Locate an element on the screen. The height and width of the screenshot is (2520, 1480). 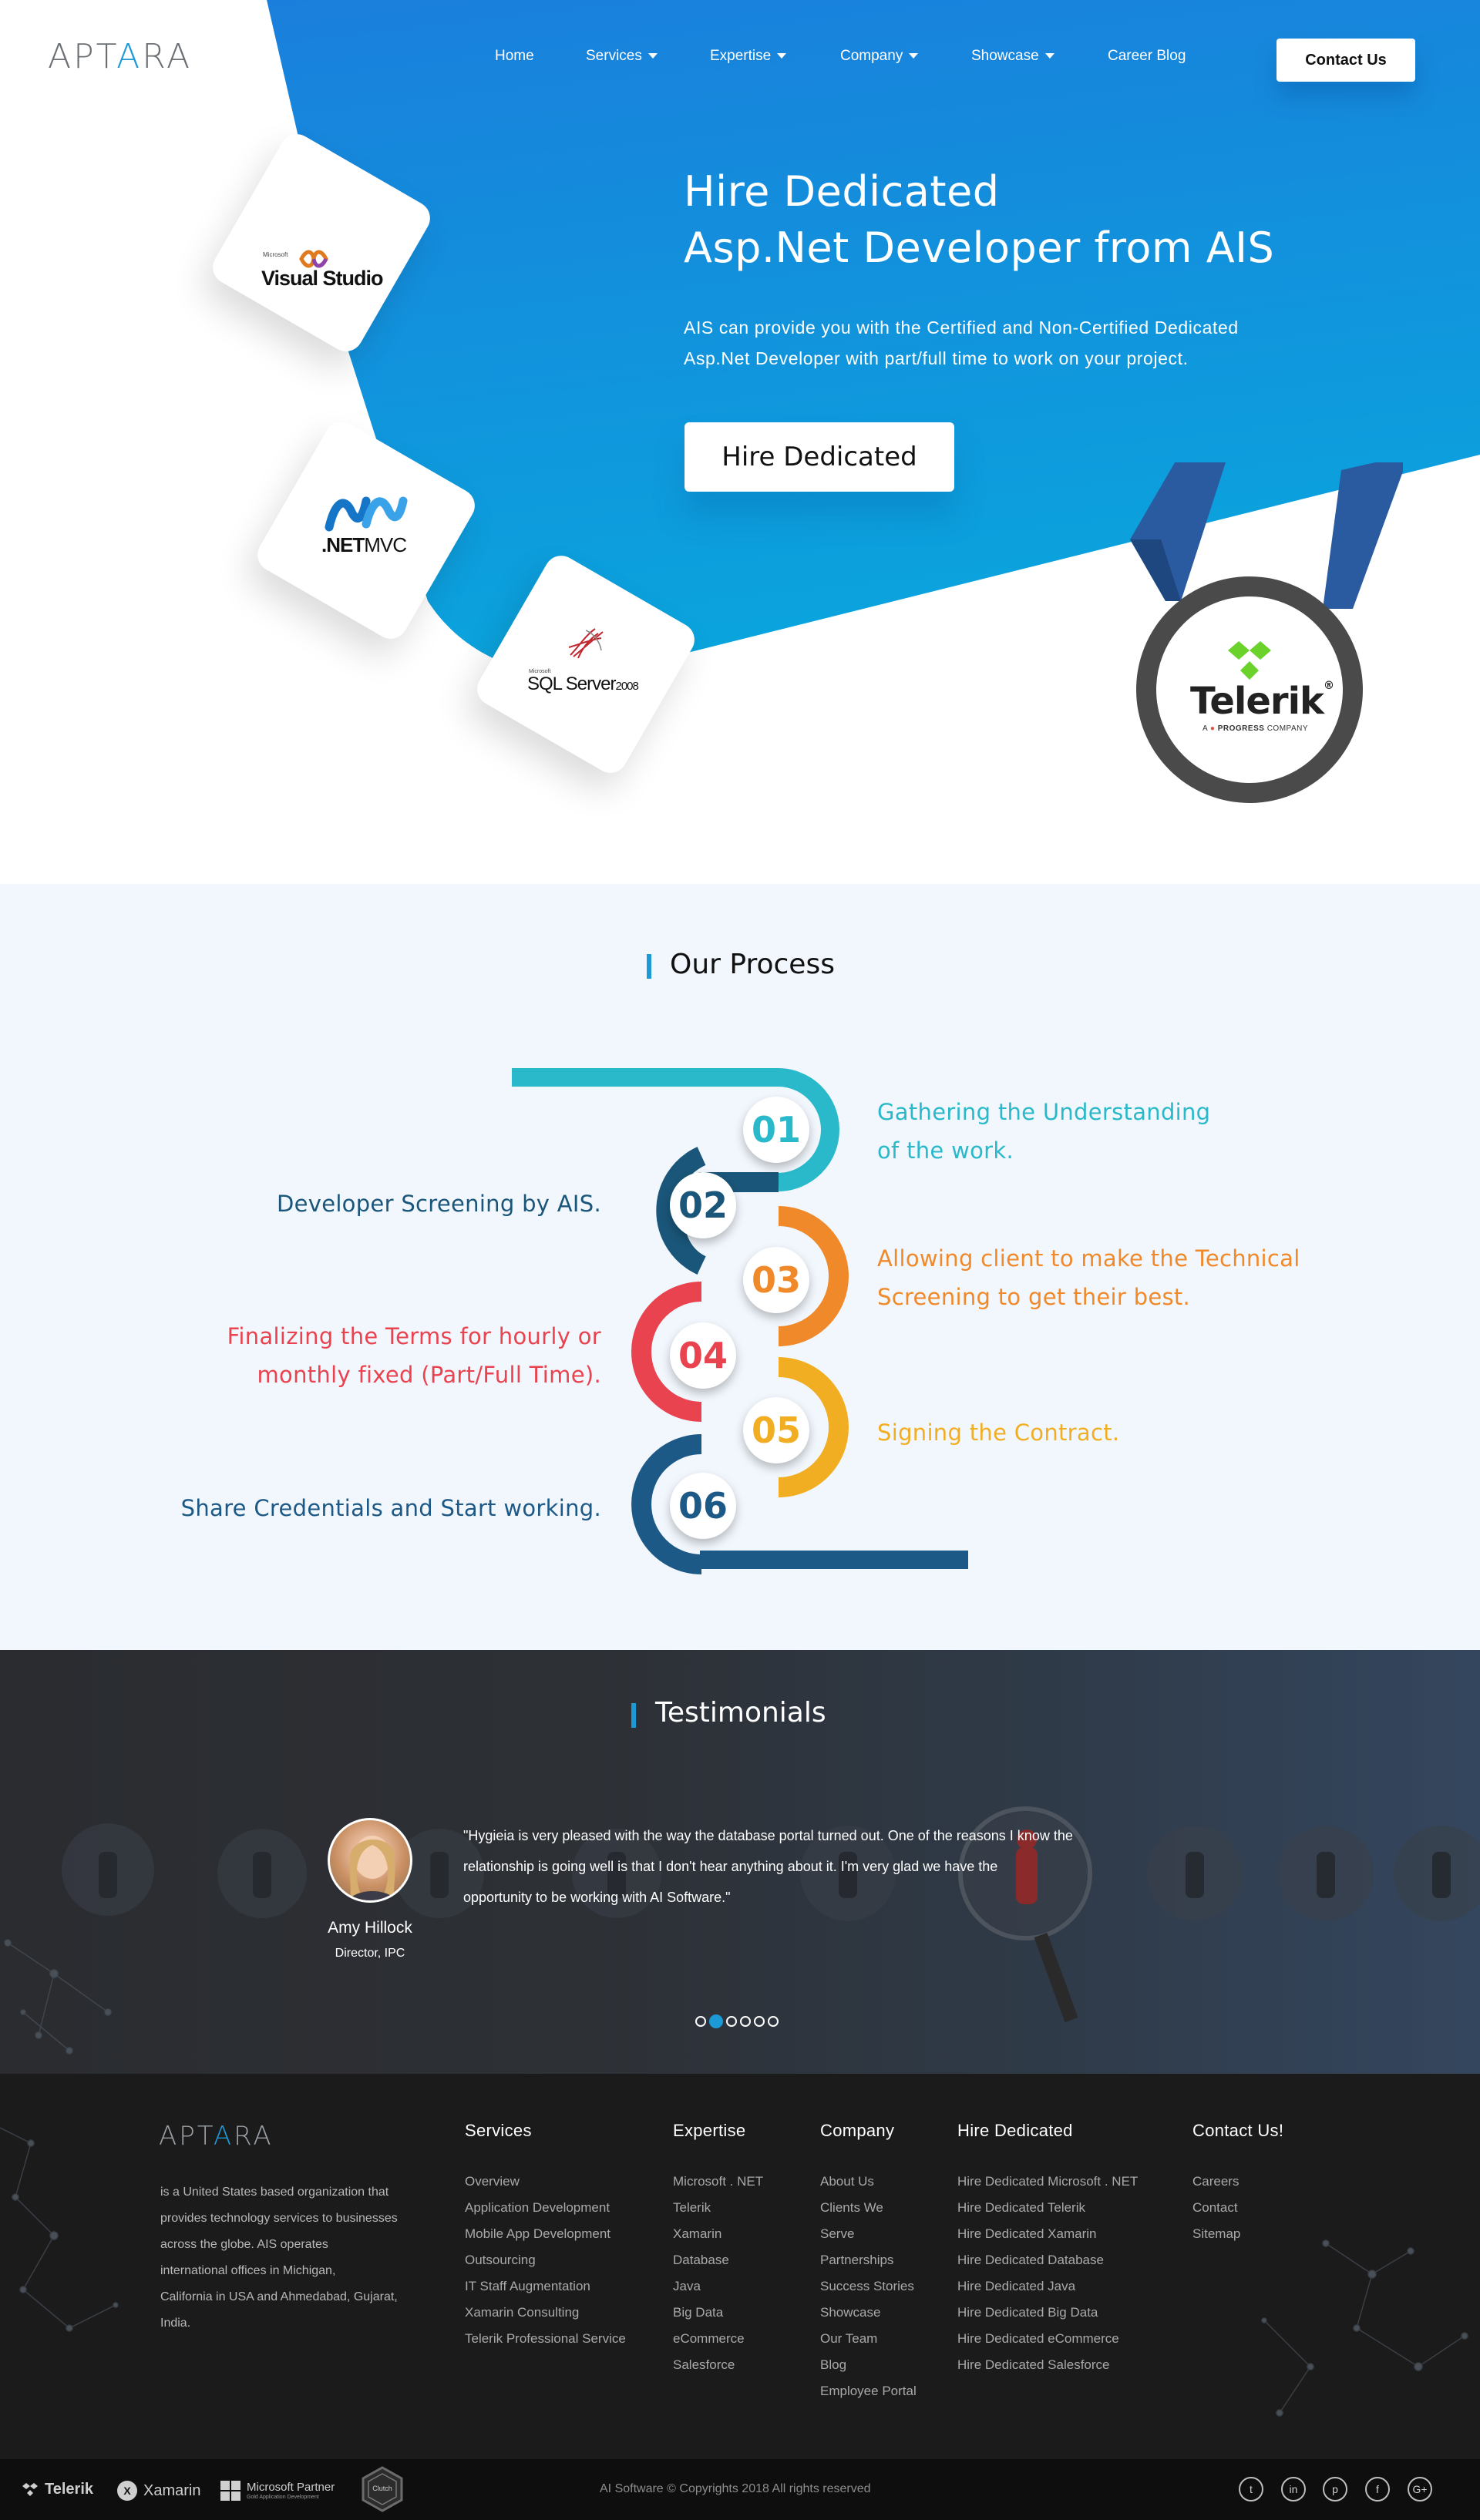
footer-link: Blog is located at coordinates (868, 2365).